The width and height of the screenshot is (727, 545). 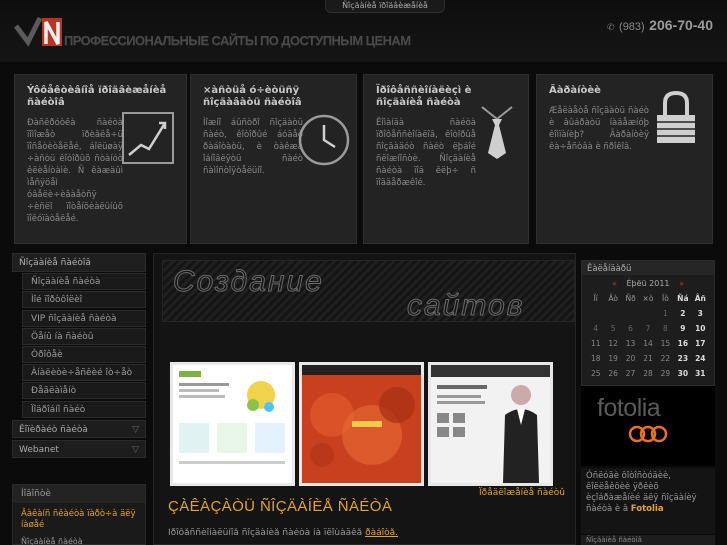 I want to click on weekday-label: Ñð, so click(x=630, y=298).